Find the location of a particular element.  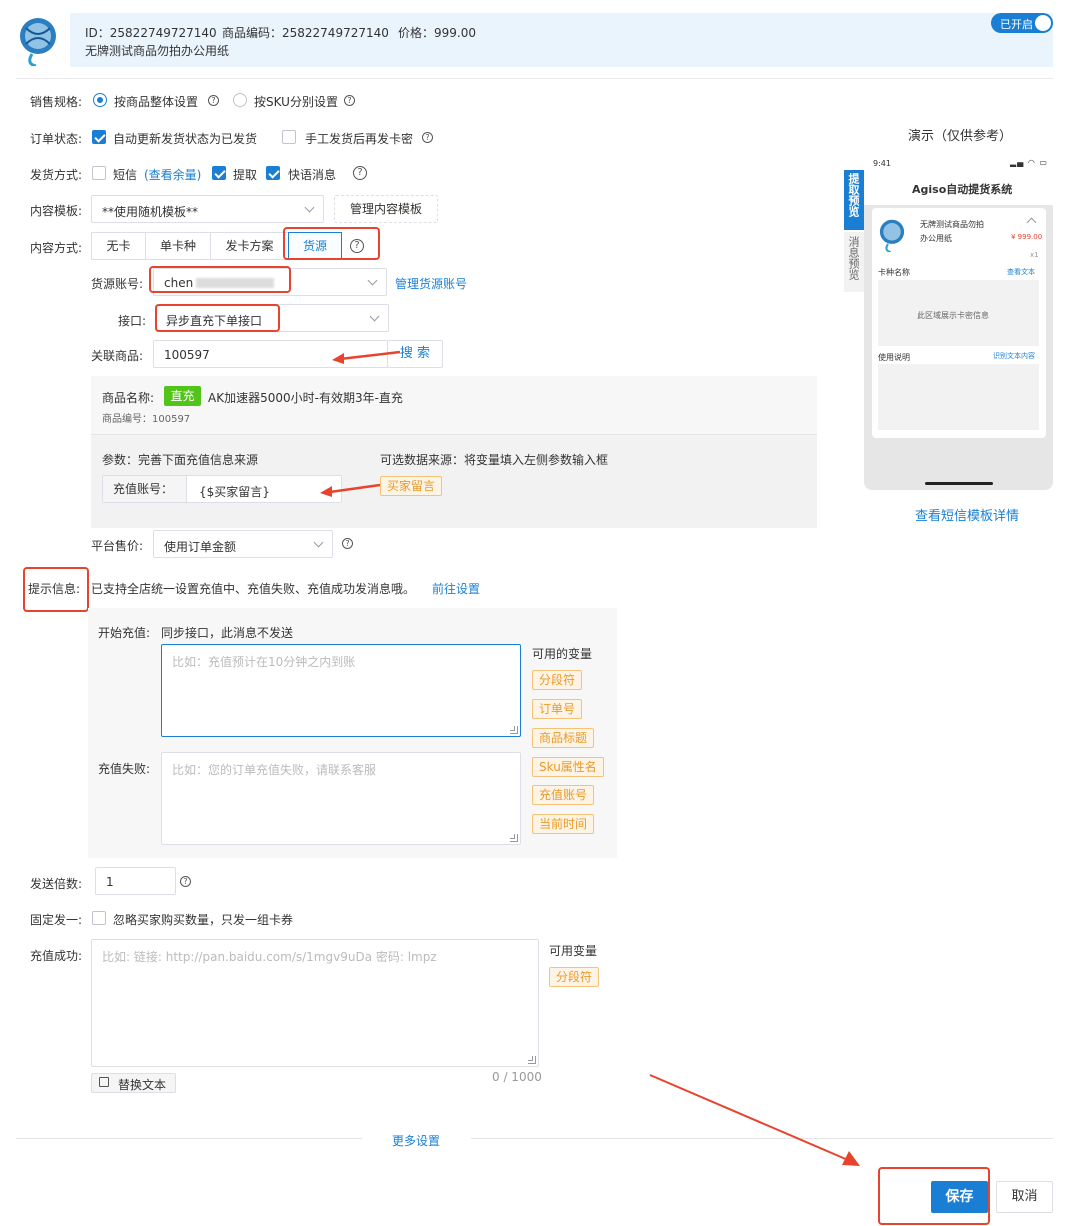

source-account-value: chen is located at coordinates (179, 283).